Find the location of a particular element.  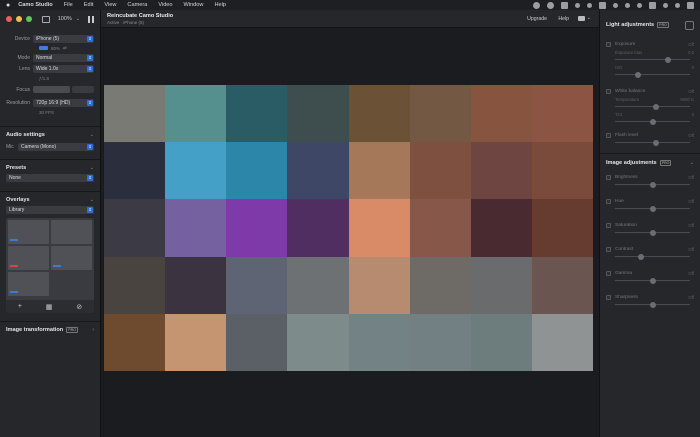

play-tray-icon is located at coordinates (615, 5).